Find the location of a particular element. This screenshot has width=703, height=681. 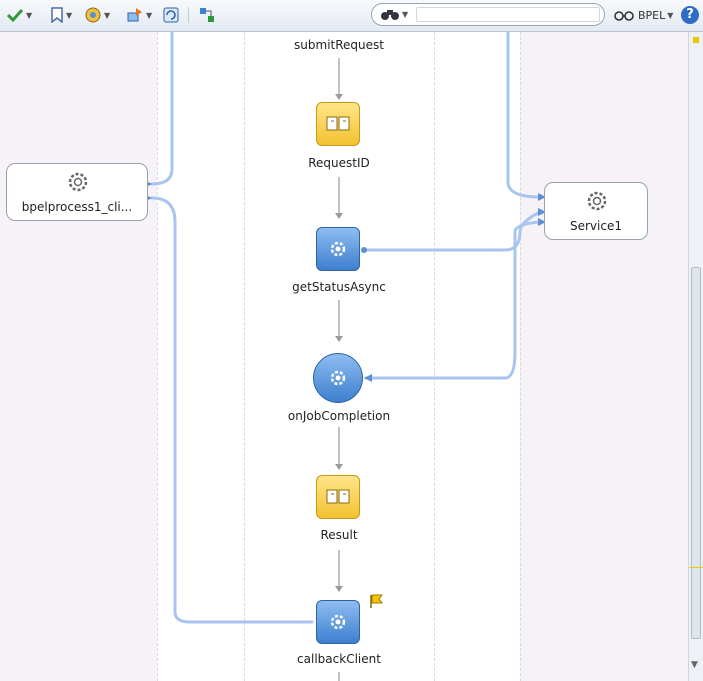

search-box: ▼ is located at coordinates (488, 14).